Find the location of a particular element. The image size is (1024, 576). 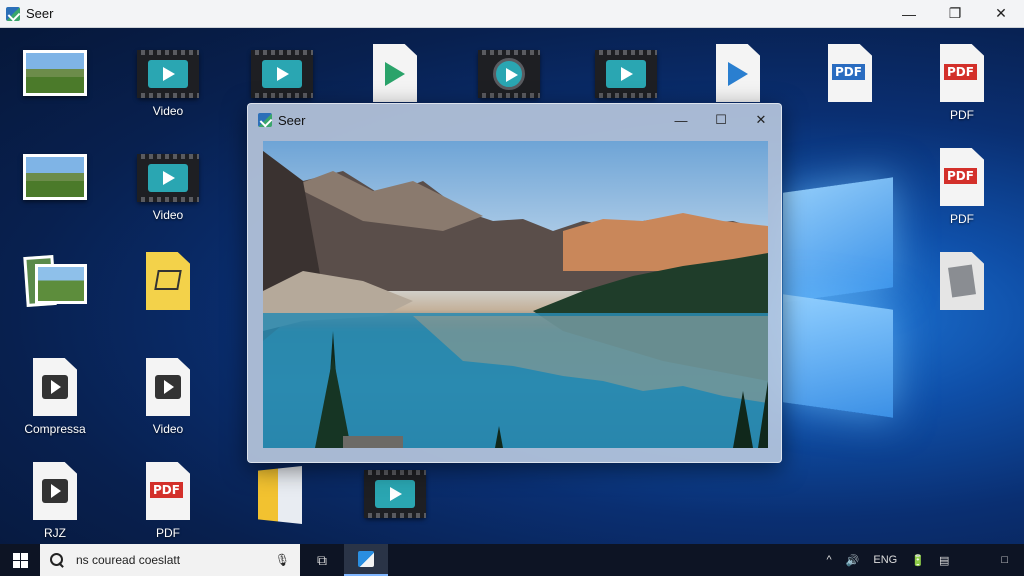

desktop-icon-pdf: PDF is located at coordinates (850, 76).